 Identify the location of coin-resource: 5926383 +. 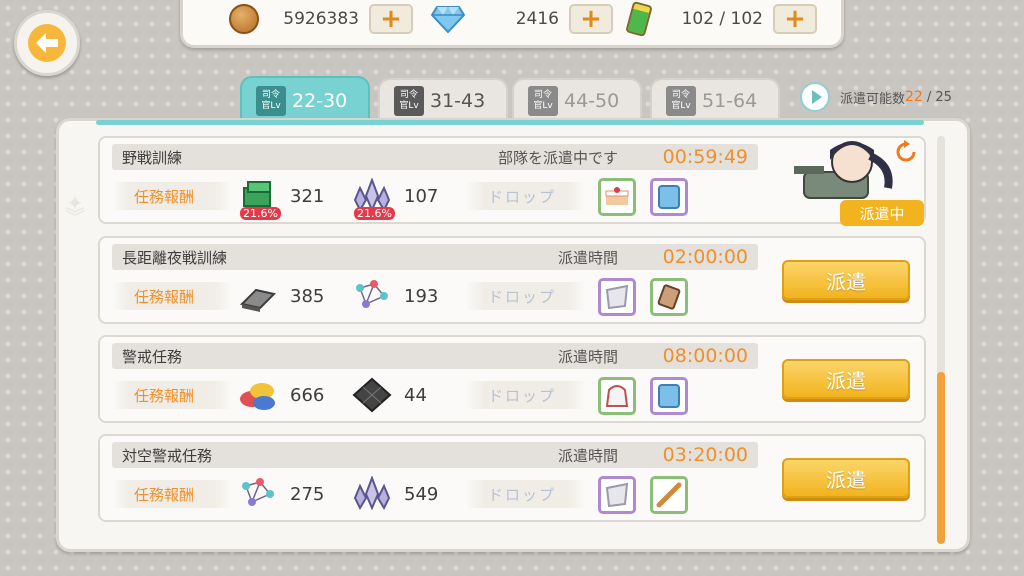
(321, 19).